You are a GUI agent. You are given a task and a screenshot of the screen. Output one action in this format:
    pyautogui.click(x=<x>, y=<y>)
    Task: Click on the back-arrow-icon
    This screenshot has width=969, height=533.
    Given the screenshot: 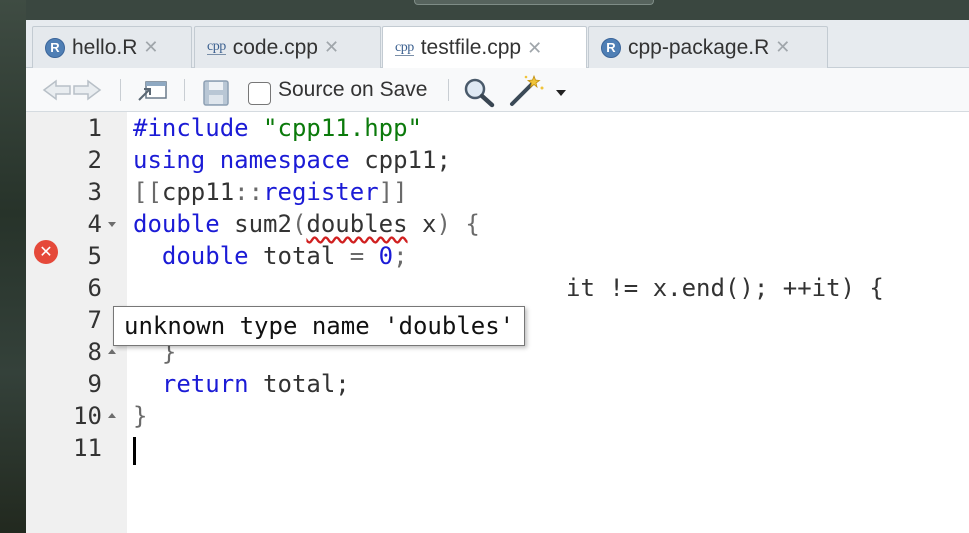 What is the action you would take?
    pyautogui.click(x=72, y=90)
    